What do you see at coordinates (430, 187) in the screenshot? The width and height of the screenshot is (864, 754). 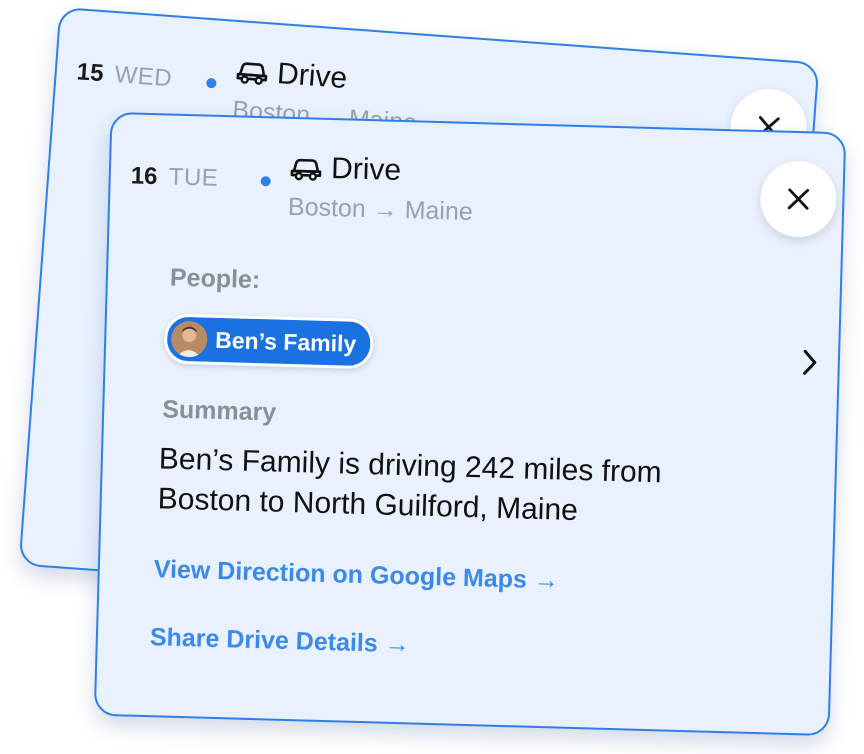 I see `event-header: 16 TUE Drive Boston → Maine` at bounding box center [430, 187].